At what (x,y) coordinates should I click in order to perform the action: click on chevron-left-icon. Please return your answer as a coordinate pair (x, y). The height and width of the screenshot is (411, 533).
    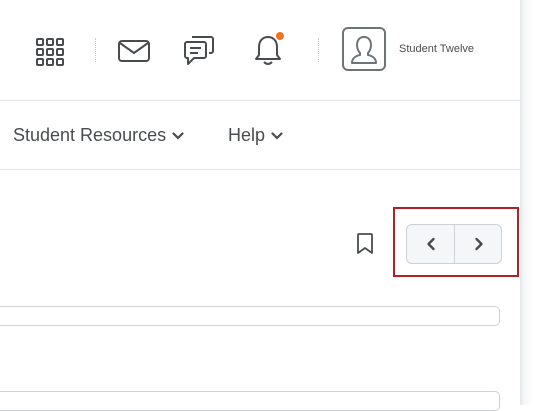
    Looking at the image, I should click on (430, 244).